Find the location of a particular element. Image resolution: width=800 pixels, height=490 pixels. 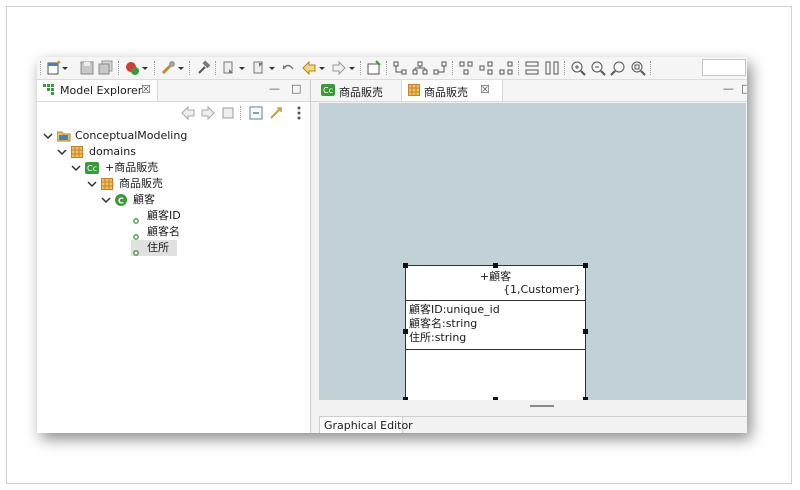

new-dropdown-icon is located at coordinates (65, 68).